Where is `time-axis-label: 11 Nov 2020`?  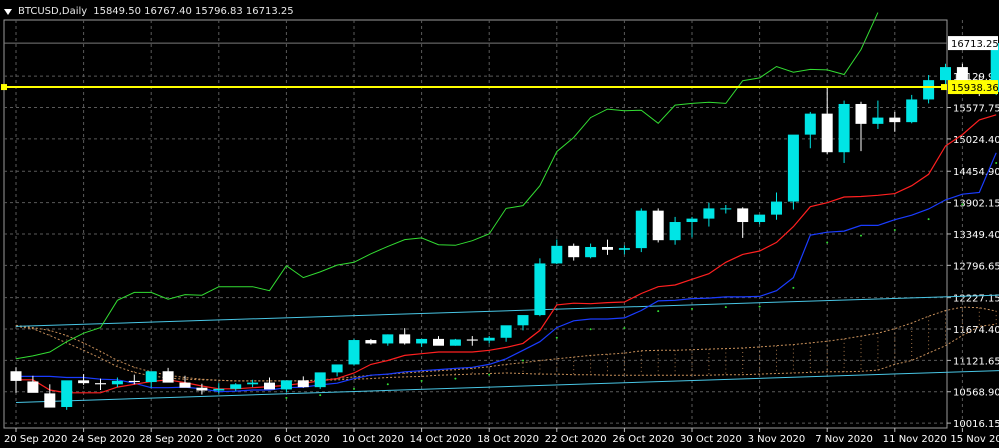 time-axis-label: 11 Nov 2020 is located at coordinates (915, 439).